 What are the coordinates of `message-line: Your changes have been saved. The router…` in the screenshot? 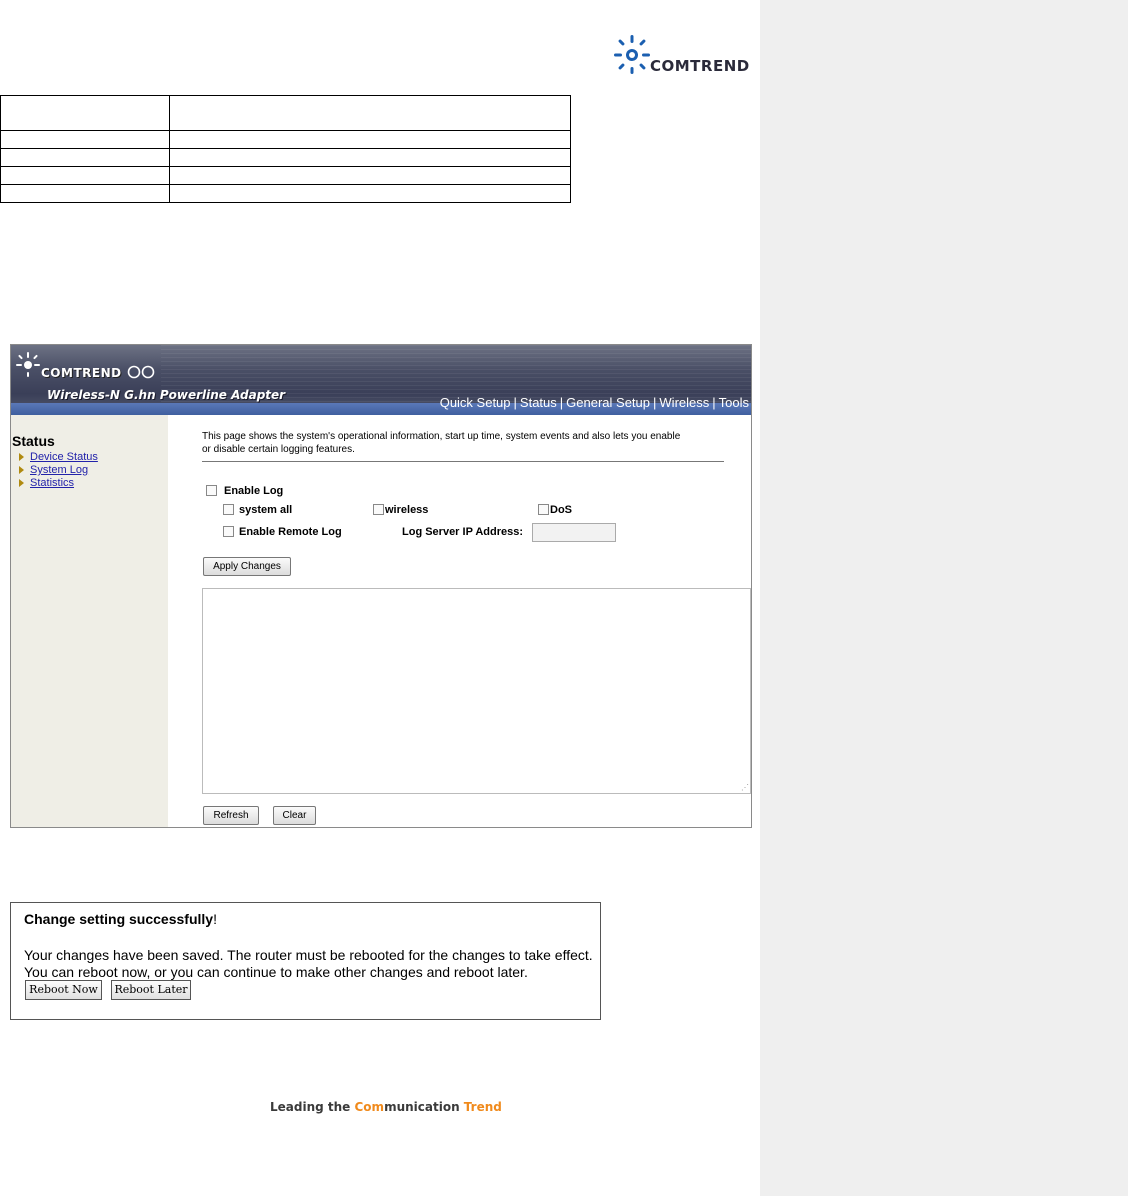 It's located at (308, 955).